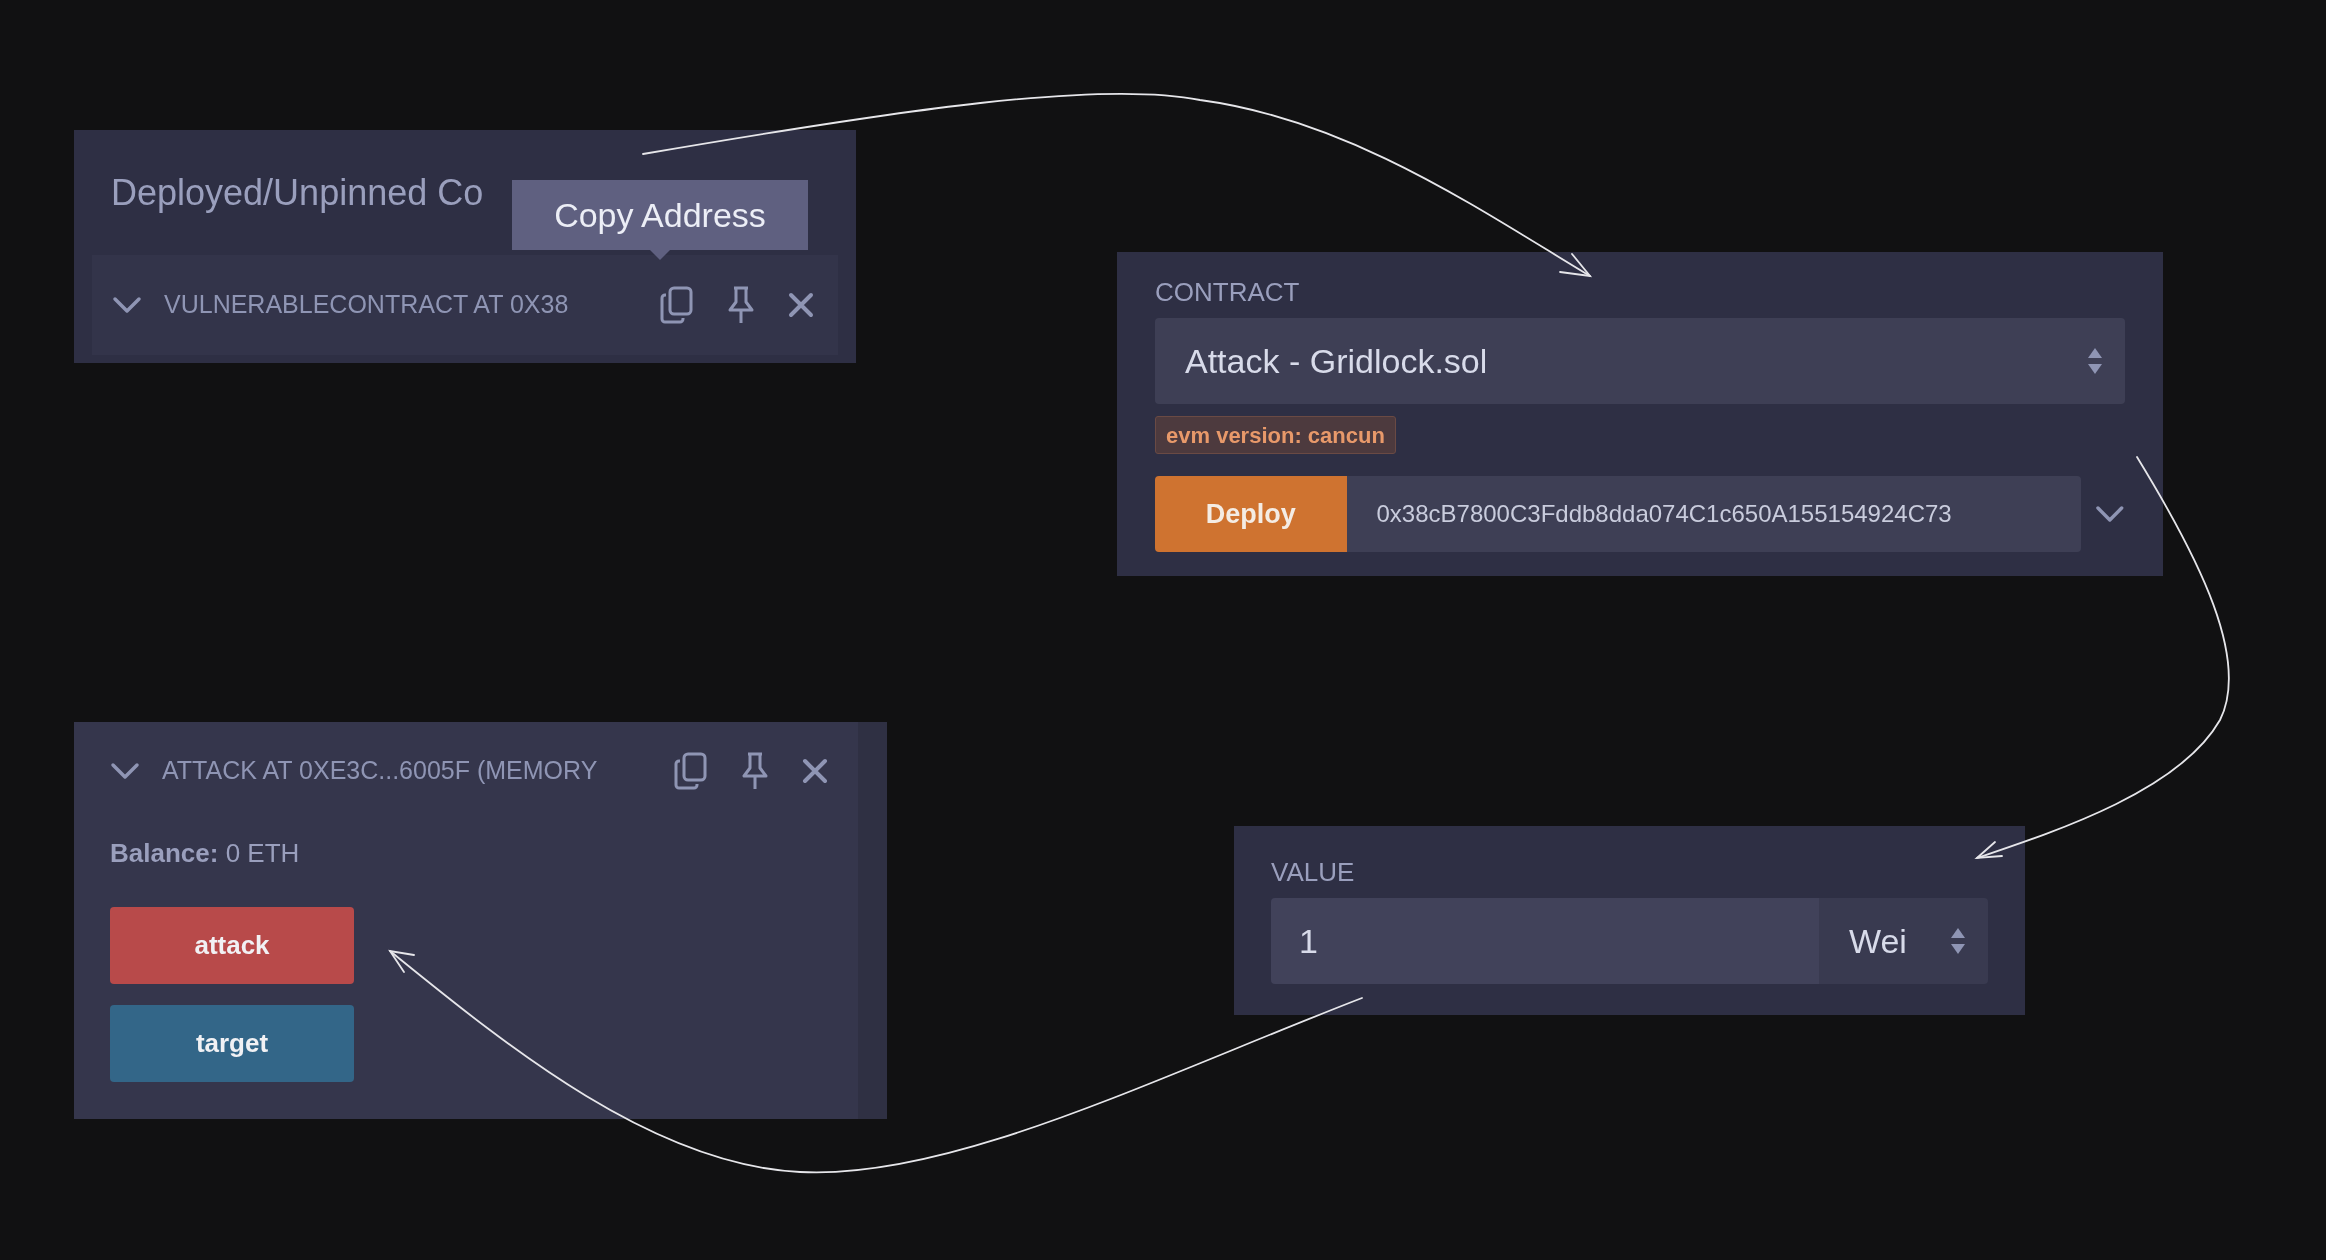 Image resolution: width=2326 pixels, height=1260 pixels. What do you see at coordinates (1640, 361) in the screenshot?
I see `contract-select: Attack - Gridlock.sol` at bounding box center [1640, 361].